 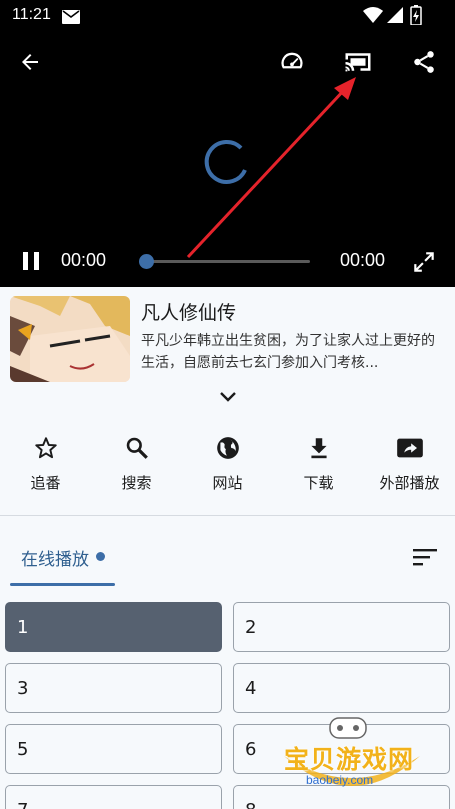 I want to click on search-button: 搜索, so click(x=136, y=463).